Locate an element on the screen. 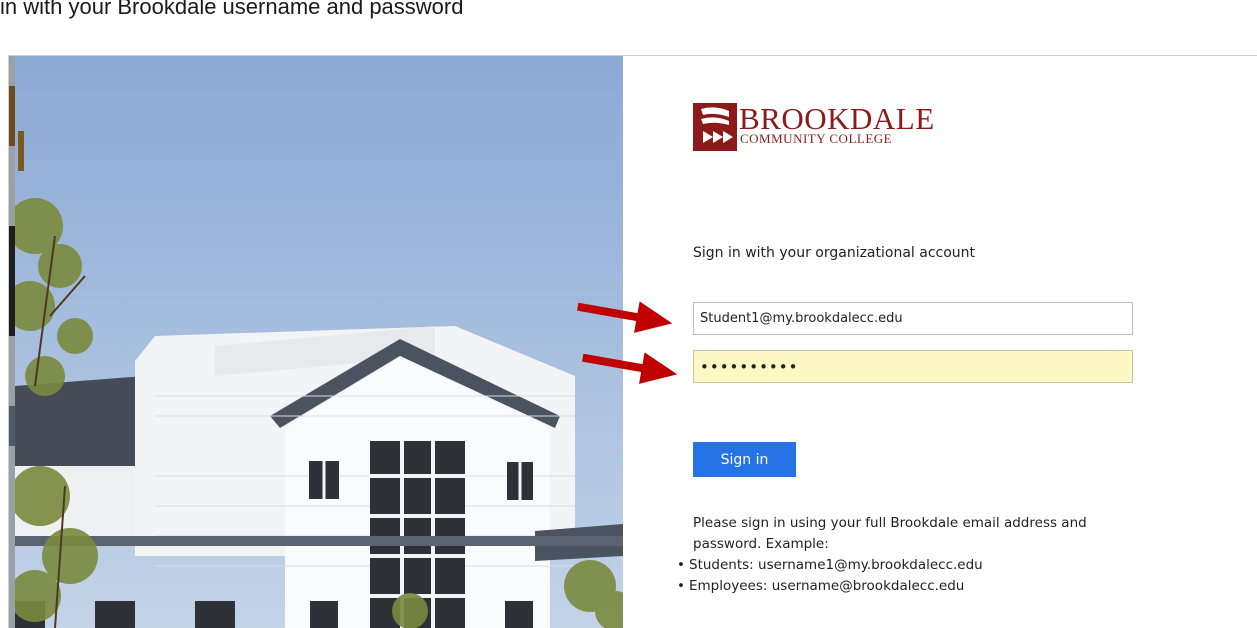 The height and width of the screenshot is (628, 1257). list-item: • Students: username1@my.brookdalecc.edu is located at coordinates (895, 565).